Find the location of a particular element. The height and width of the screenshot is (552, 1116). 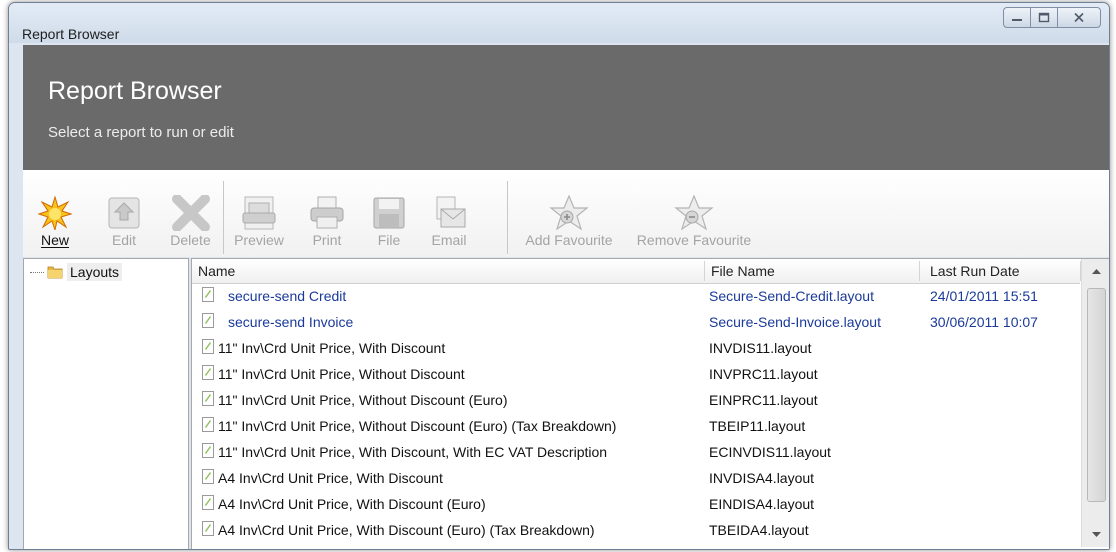

remove-favourite-star-icon is located at coordinates (694, 212).